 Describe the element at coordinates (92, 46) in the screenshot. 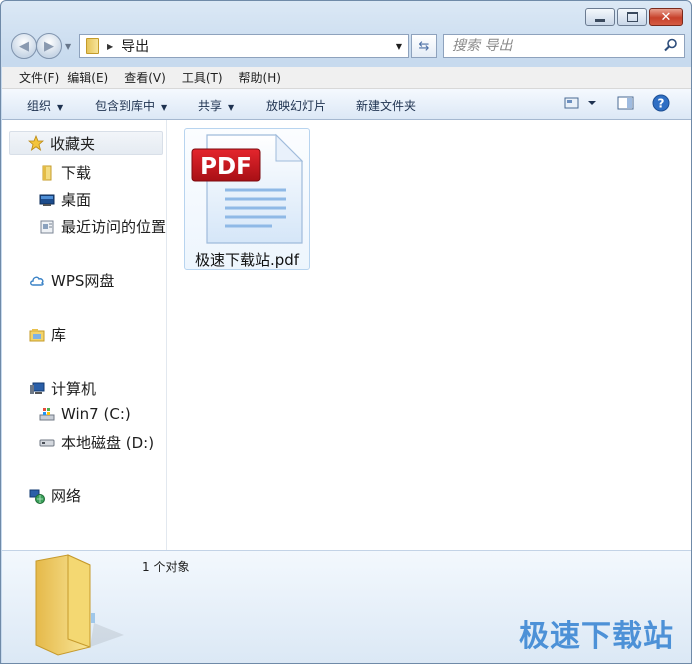

I see `folder-icon` at that location.